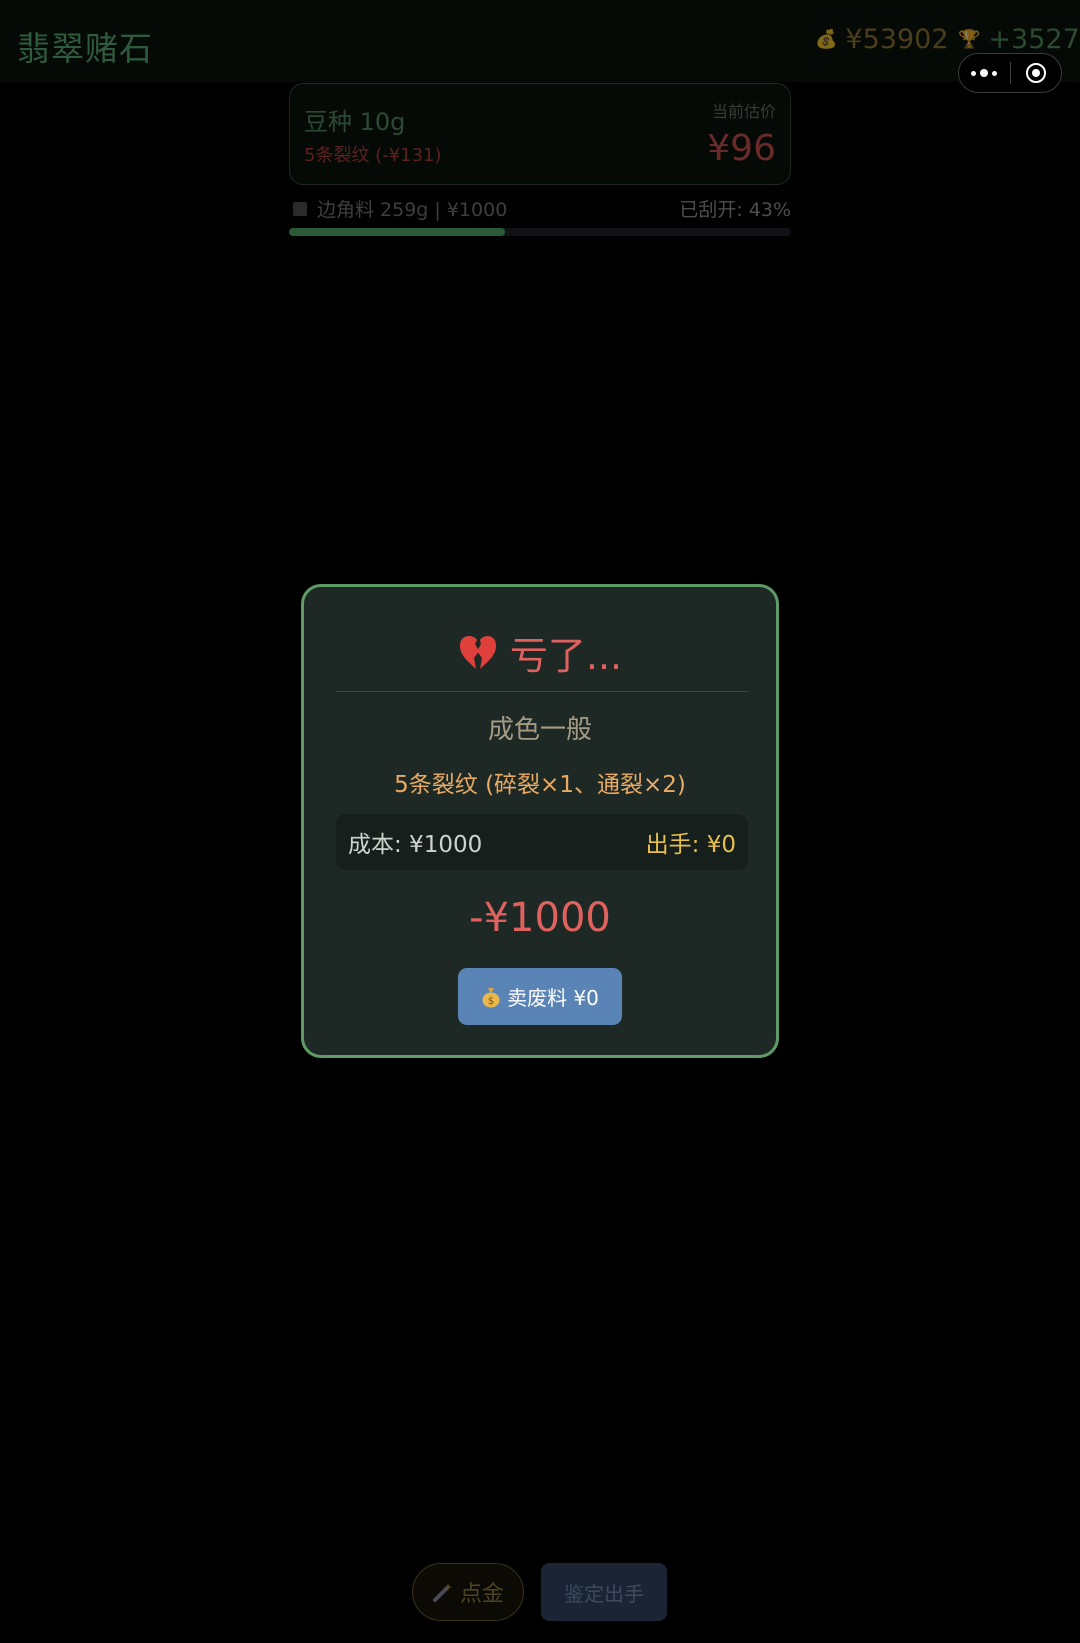 Image resolution: width=1080 pixels, height=1643 pixels. Describe the element at coordinates (373, 155) in the screenshot. I see `stone-cracks: 5条裂纹 (-¥131)` at that location.